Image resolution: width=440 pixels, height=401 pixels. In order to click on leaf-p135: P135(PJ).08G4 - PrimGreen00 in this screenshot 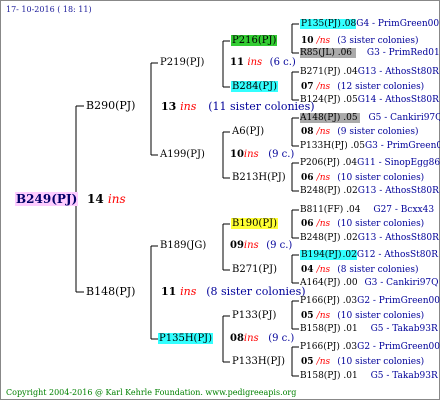, I will do `click(369, 24)`.